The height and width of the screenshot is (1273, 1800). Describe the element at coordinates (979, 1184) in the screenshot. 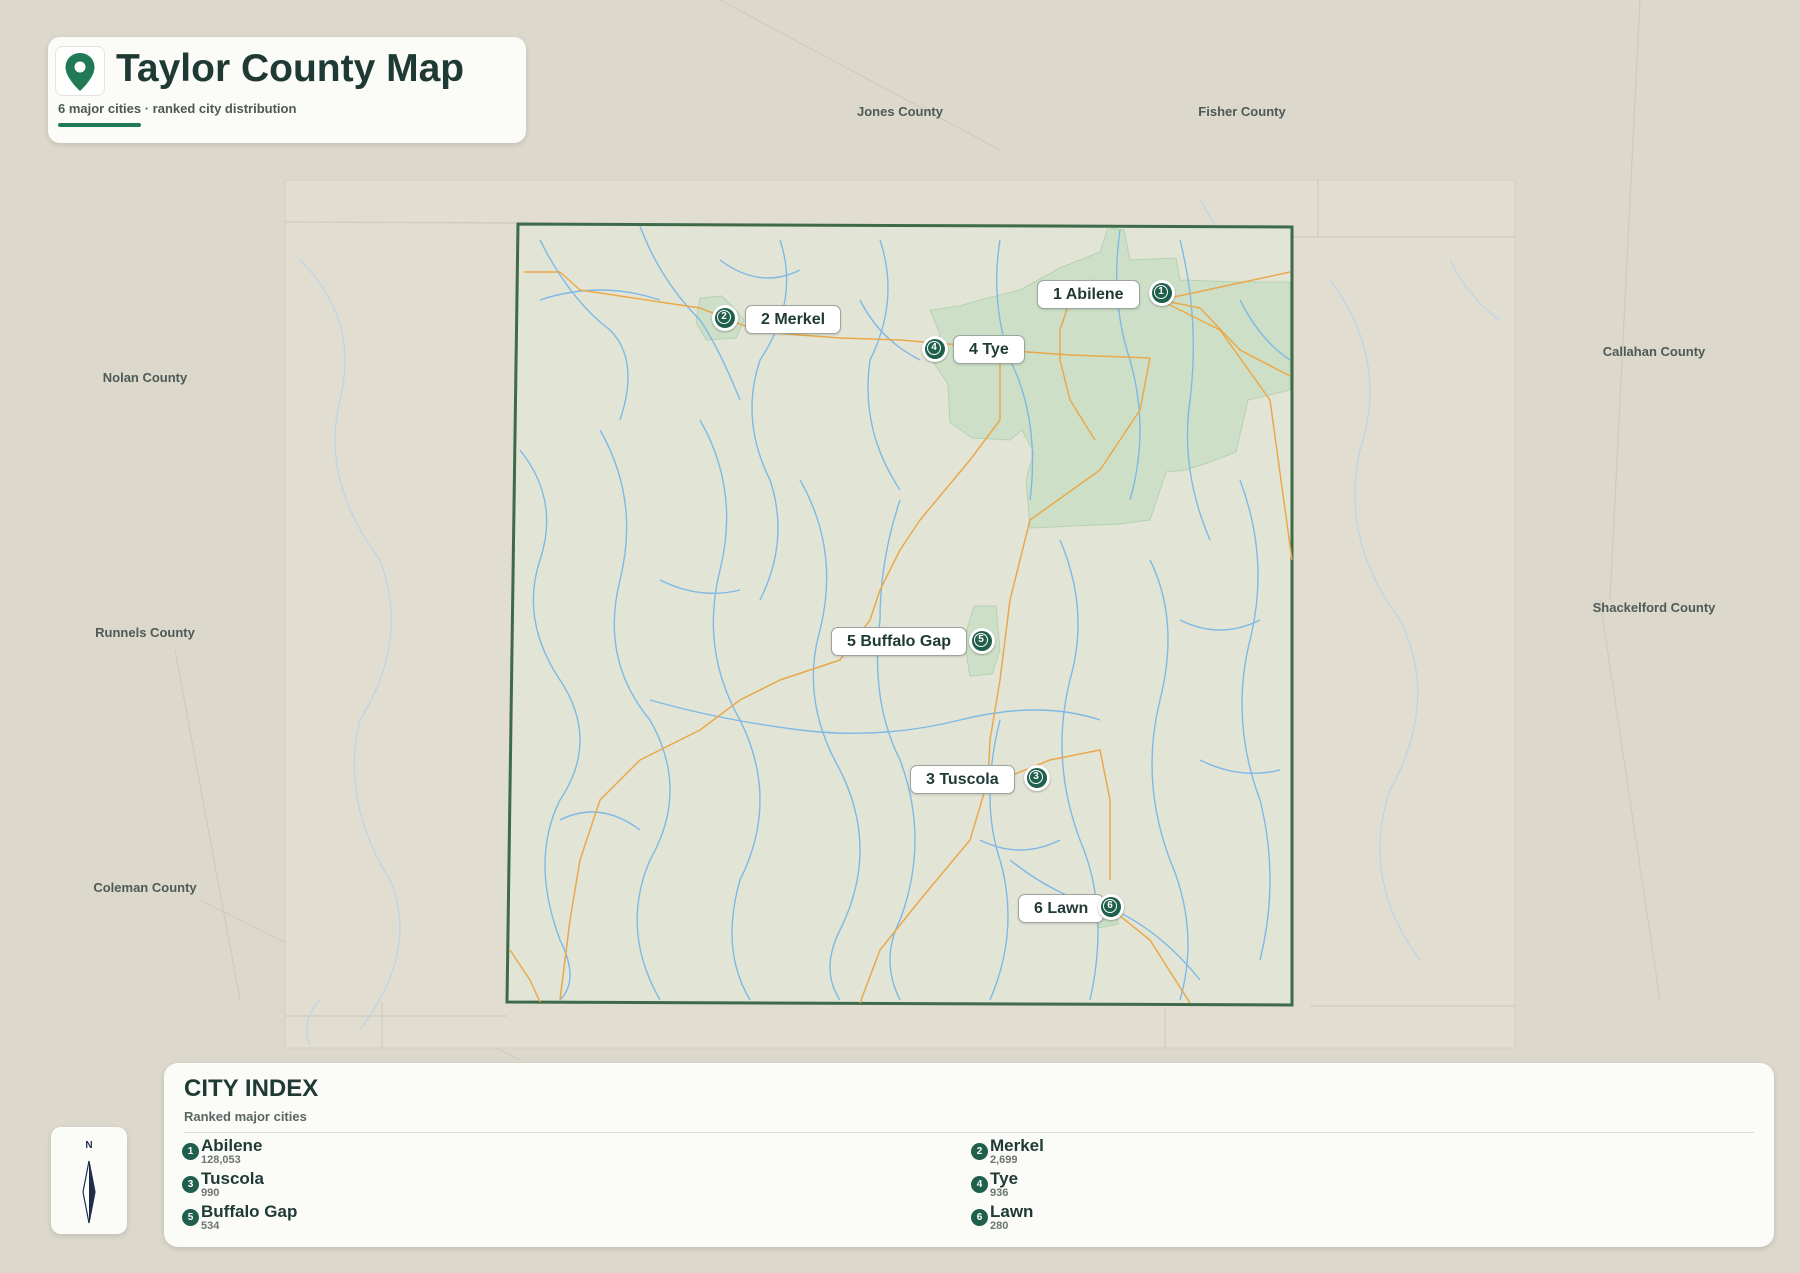

I see `rank-badge: 4` at that location.